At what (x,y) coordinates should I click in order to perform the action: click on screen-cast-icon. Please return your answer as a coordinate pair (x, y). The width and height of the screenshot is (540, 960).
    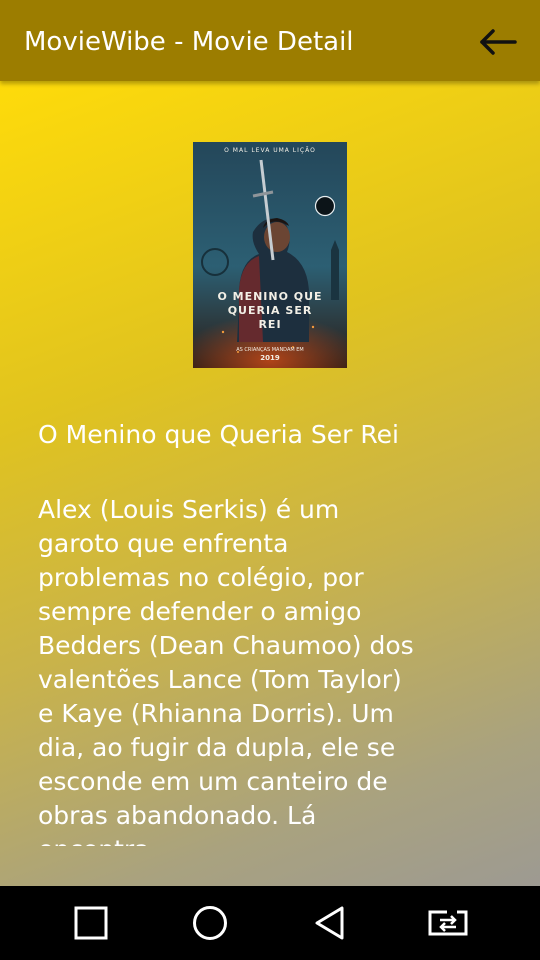
    Looking at the image, I should click on (448, 922).